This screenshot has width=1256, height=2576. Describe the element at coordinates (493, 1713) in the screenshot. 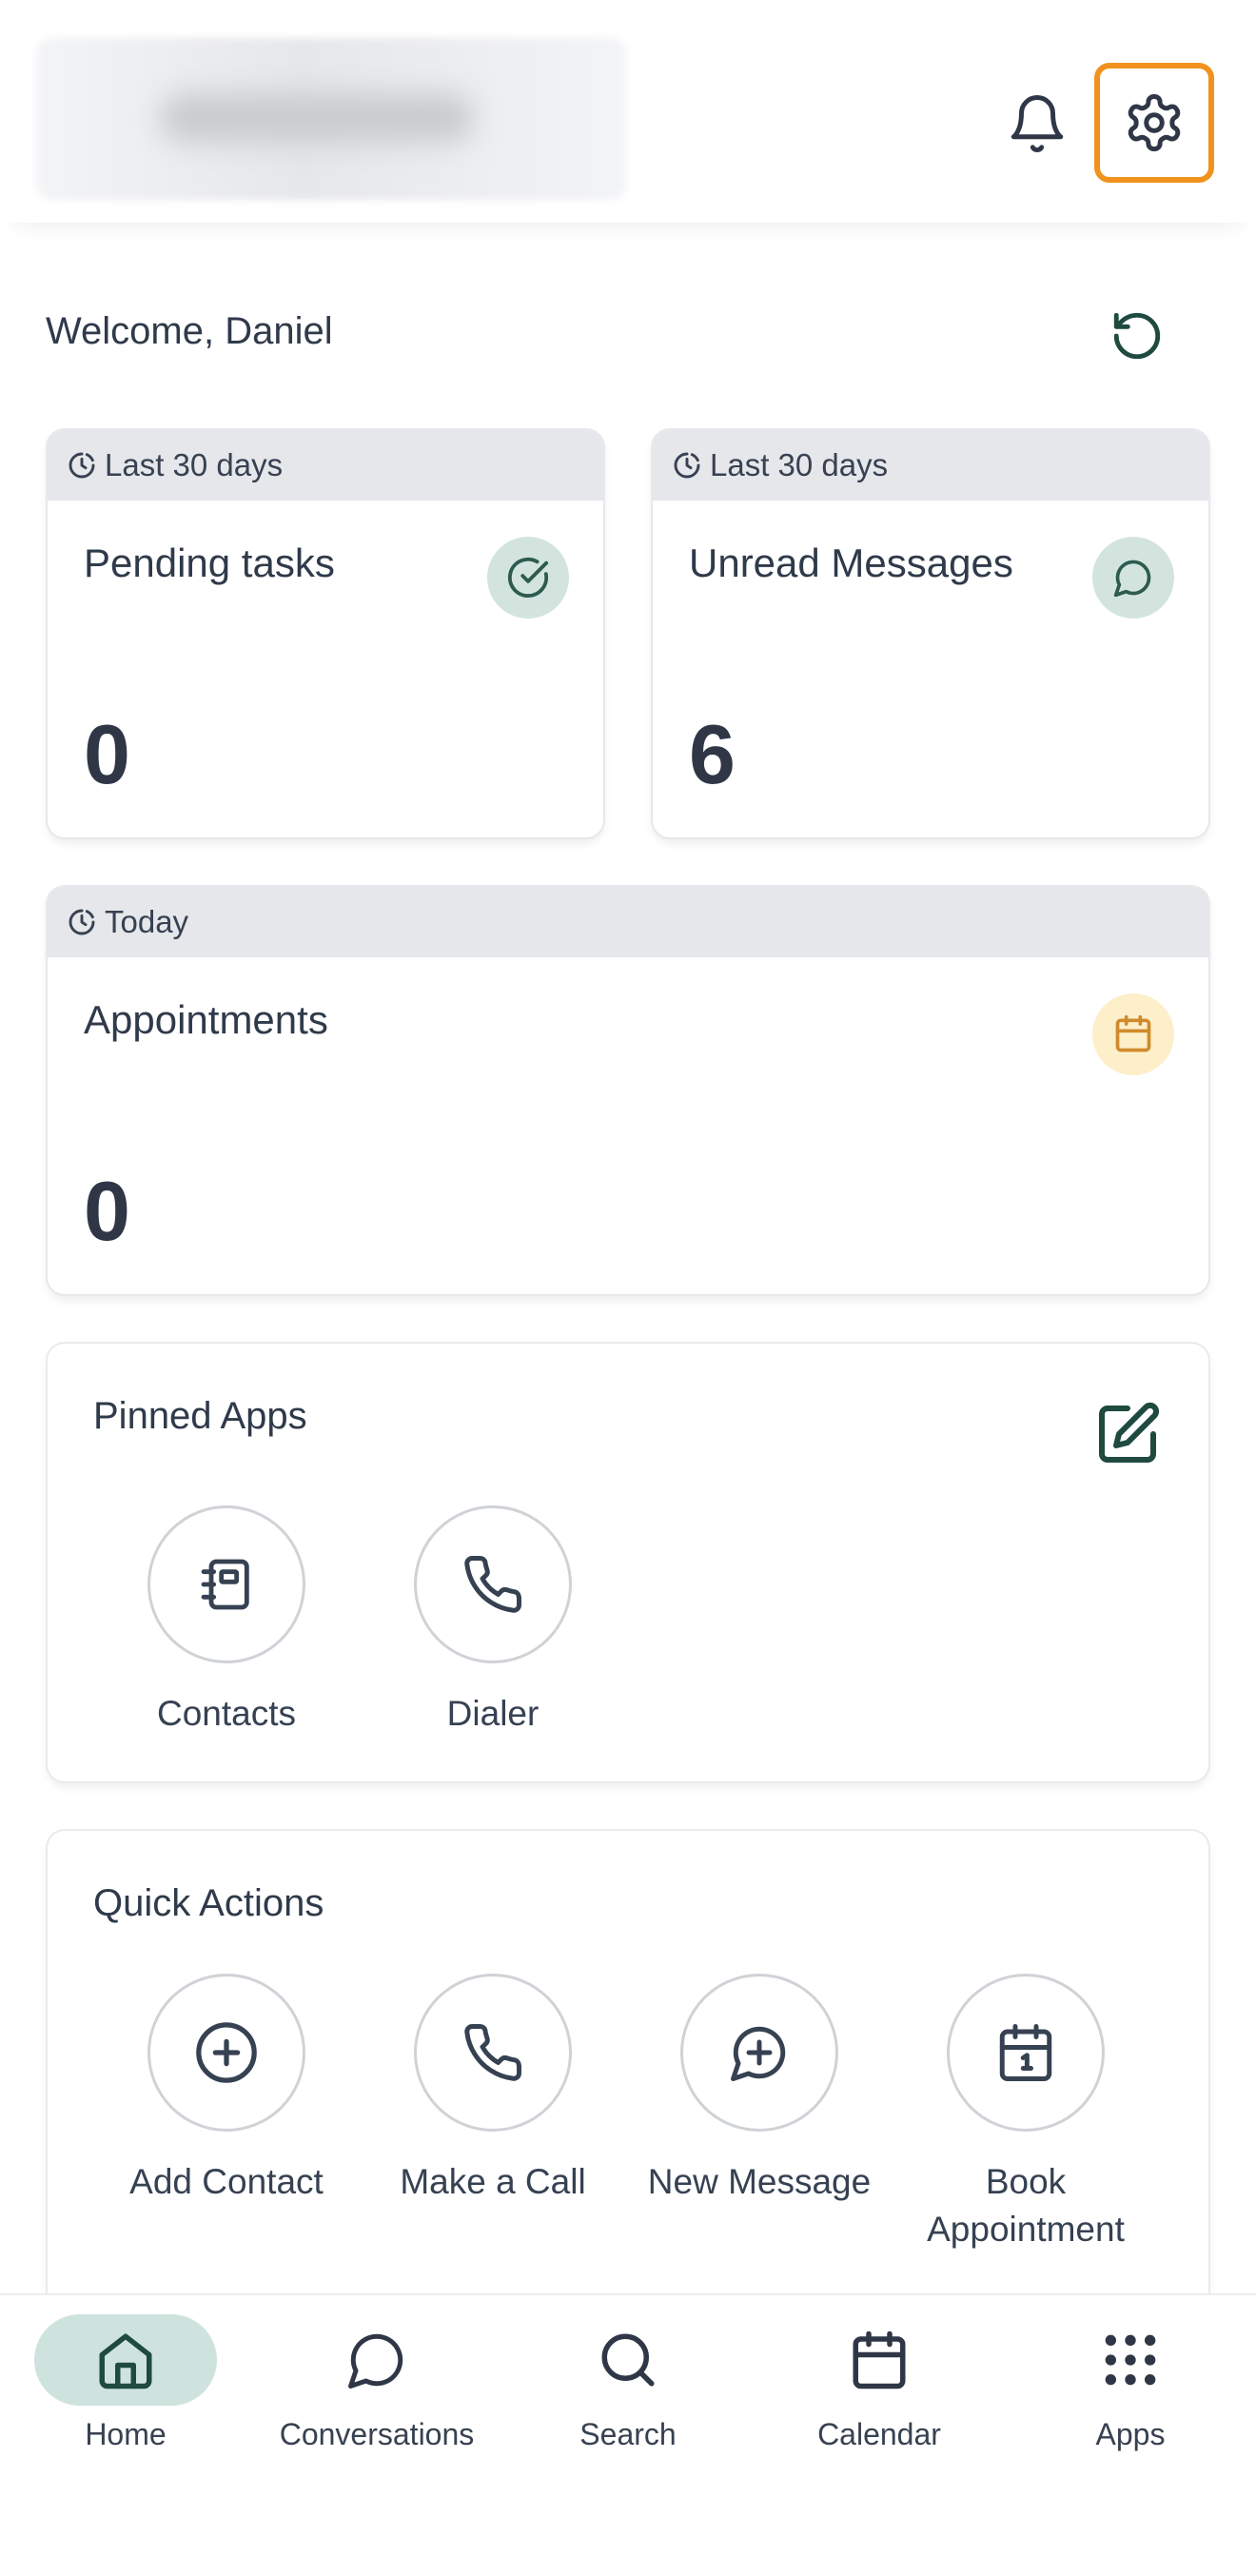

I see `app-label: Dialer` at that location.